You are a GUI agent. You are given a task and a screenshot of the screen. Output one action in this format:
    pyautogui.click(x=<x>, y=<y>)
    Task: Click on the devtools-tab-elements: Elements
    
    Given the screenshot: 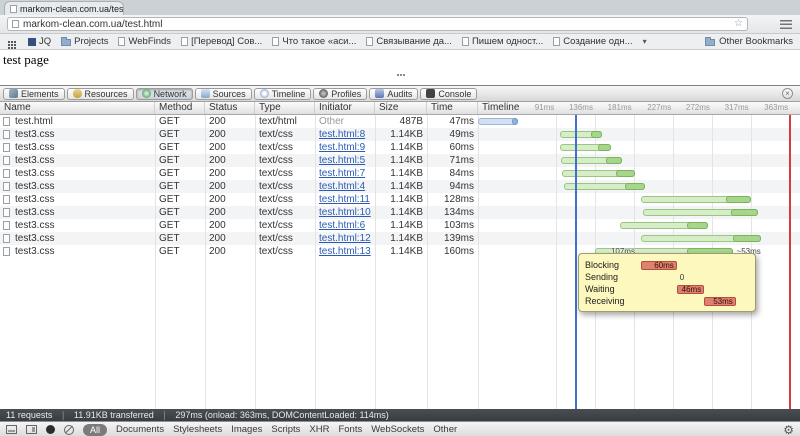 What is the action you would take?
    pyautogui.click(x=34, y=93)
    